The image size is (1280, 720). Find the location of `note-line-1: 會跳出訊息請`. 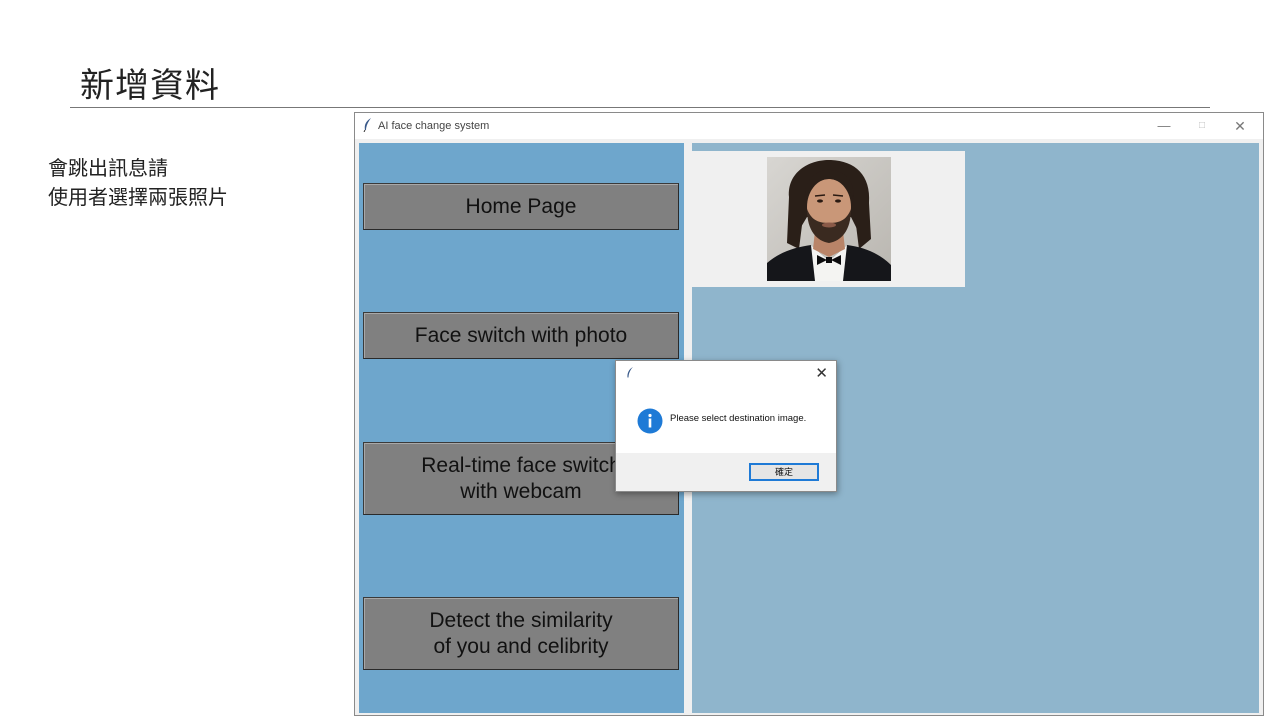

note-line-1: 會跳出訊息請 is located at coordinates (108, 168).